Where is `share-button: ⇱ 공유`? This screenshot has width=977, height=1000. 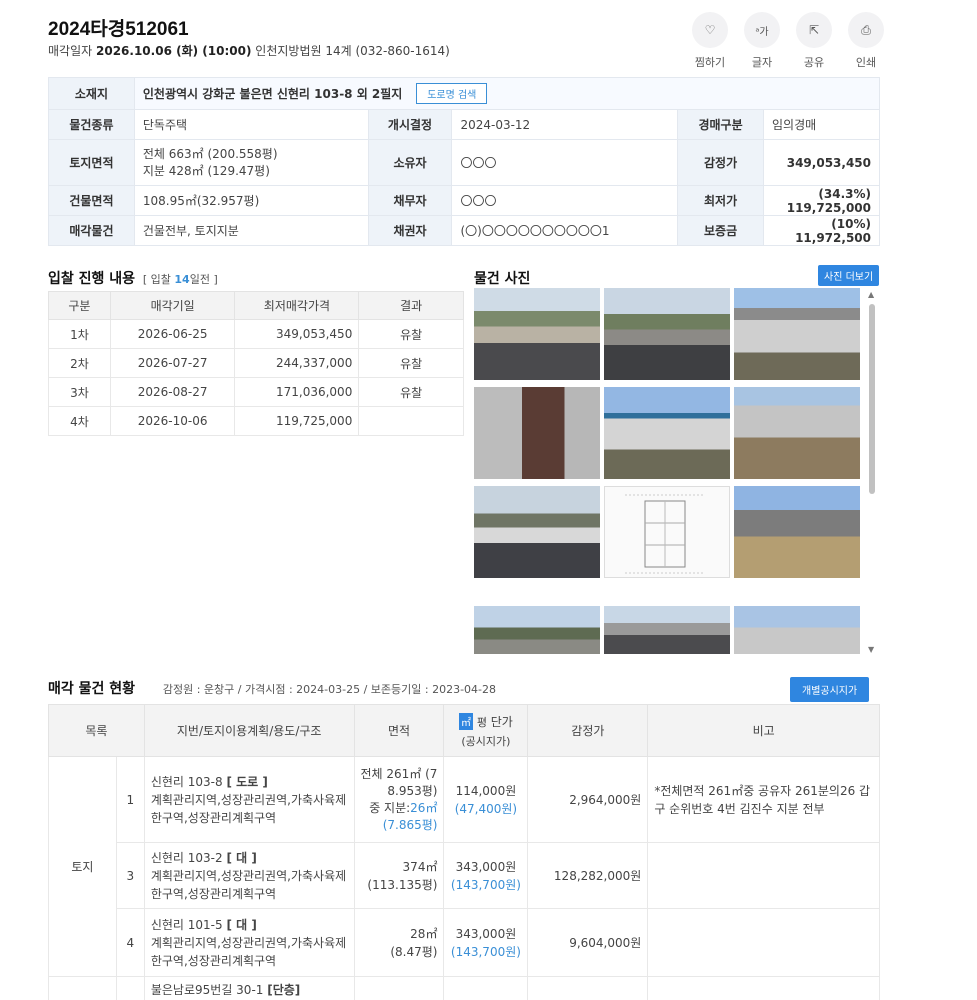 share-button: ⇱ 공유 is located at coordinates (814, 41).